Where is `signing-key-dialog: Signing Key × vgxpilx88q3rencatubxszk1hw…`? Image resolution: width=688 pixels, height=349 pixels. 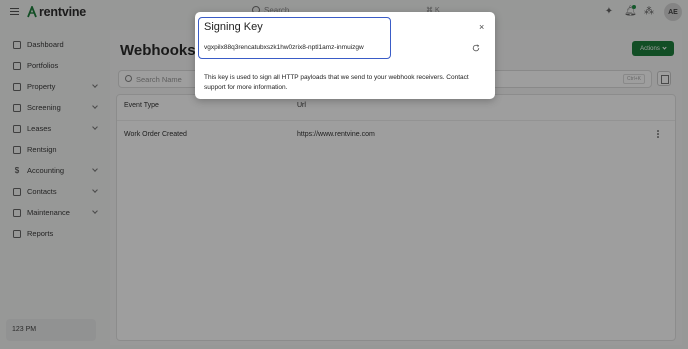 signing-key-dialog: Signing Key × vgxpilx88q3rencatubxszk1hw… is located at coordinates (345, 55).